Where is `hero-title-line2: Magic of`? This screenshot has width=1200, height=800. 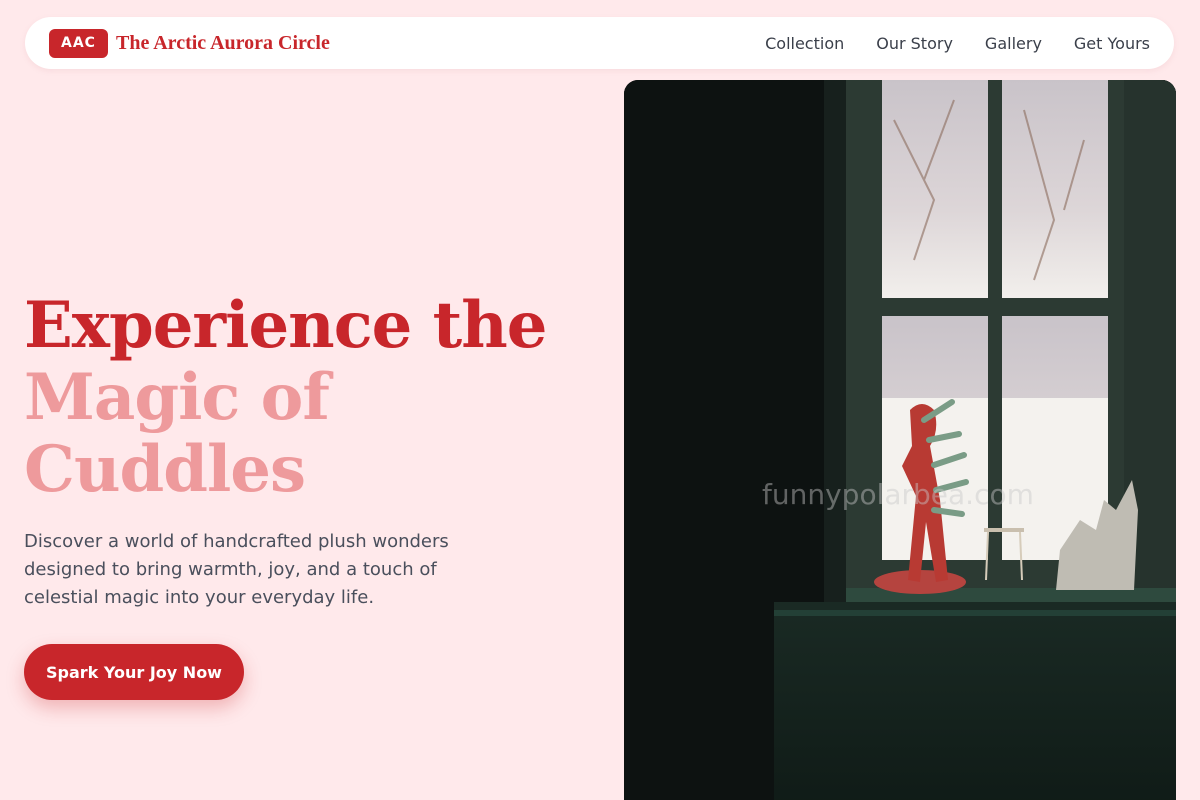
hero-title-line2: Magic of is located at coordinates (177, 397).